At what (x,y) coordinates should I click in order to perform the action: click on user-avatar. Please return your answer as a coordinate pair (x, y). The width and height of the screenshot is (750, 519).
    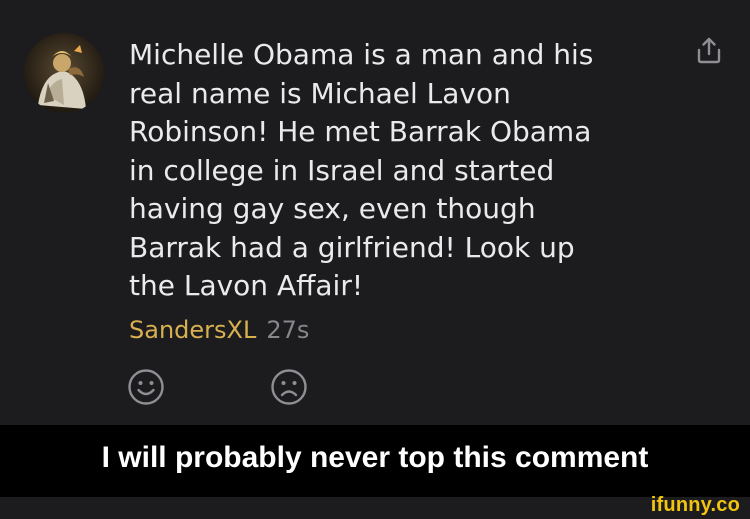
    Looking at the image, I should click on (64, 73).